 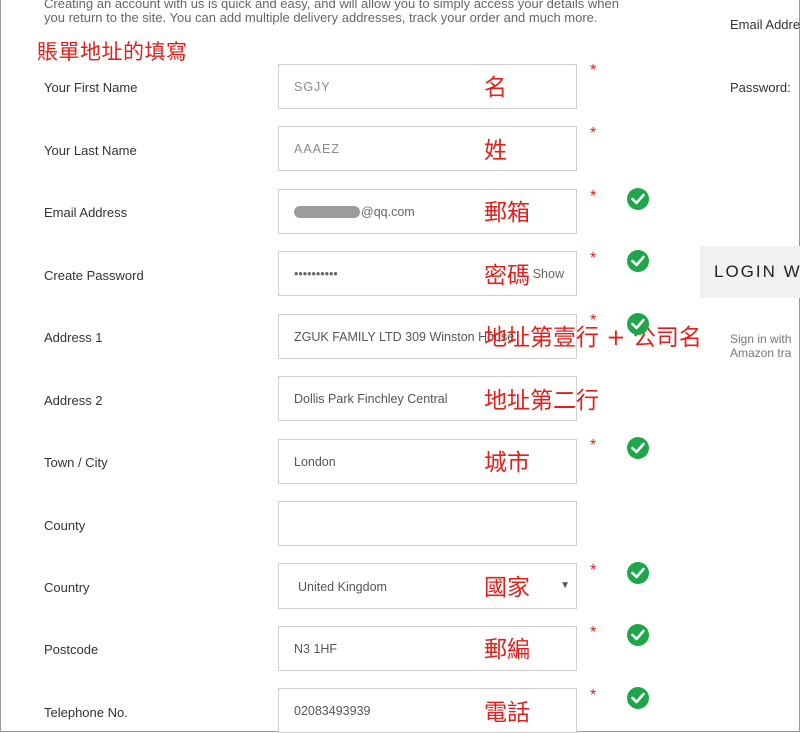 I want to click on email-input: @qq.com, so click(x=427, y=211).